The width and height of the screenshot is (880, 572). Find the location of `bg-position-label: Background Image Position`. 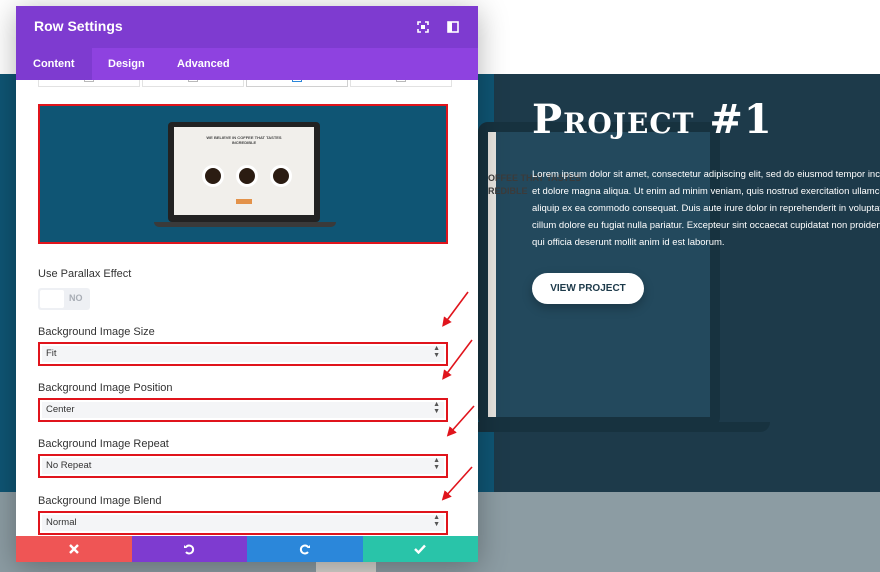

bg-position-label: Background Image Position is located at coordinates (105, 388).